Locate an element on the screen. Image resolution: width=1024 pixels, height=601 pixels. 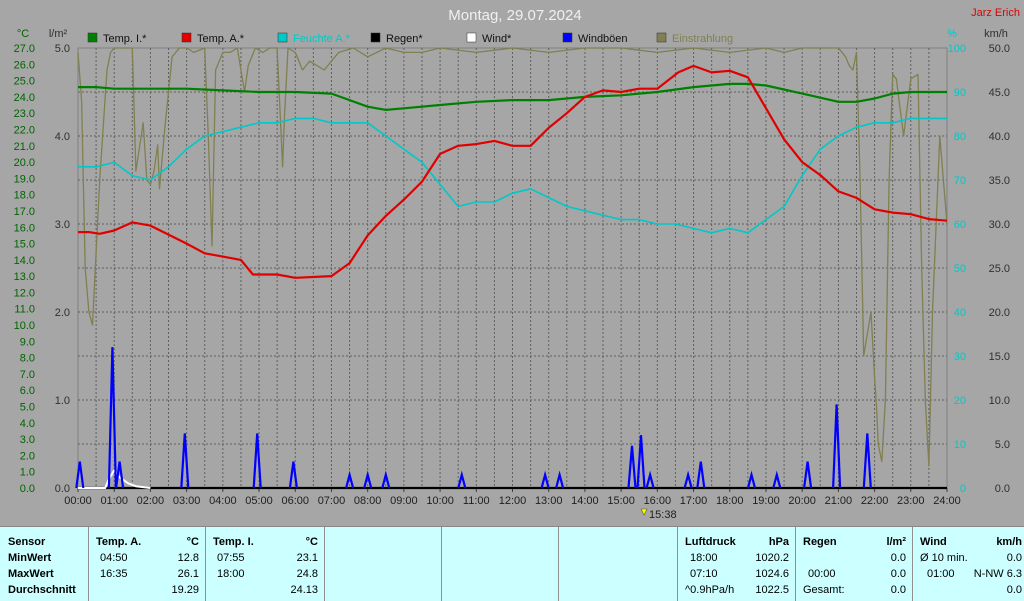
time-tick-label: 15:00 is located at coordinates (621, 501).